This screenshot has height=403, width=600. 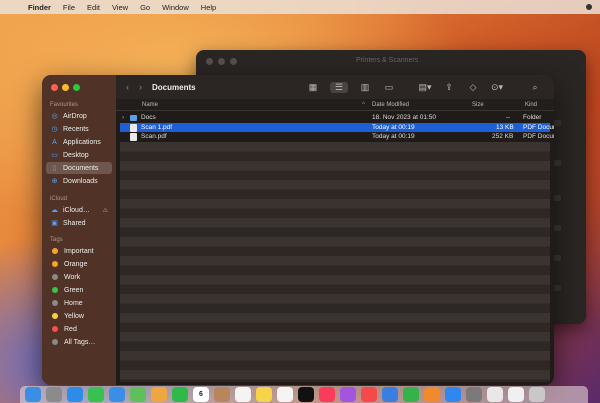 I want to click on trash-icon, so click(x=537, y=394).